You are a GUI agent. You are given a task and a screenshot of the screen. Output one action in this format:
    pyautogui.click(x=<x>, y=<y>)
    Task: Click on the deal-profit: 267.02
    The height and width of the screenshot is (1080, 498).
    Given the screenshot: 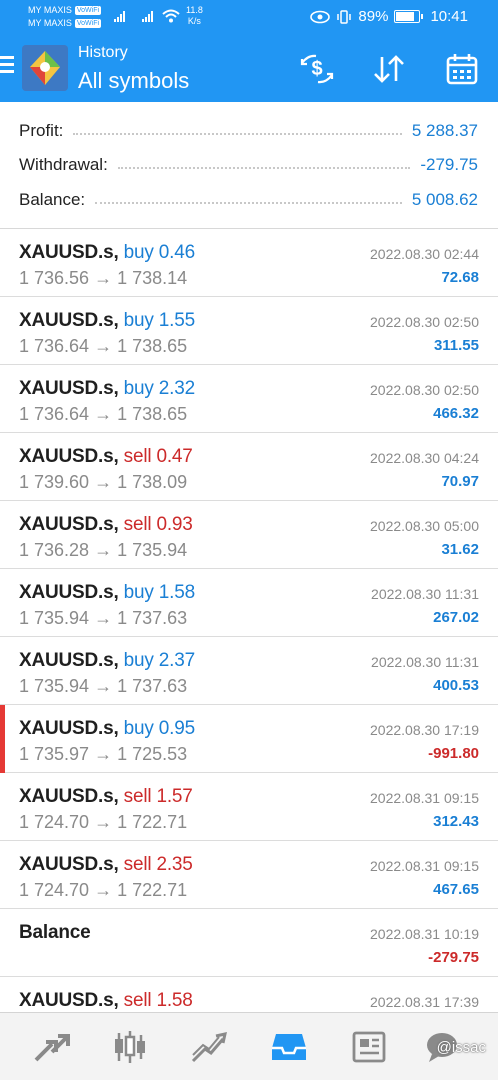 What is the action you would take?
    pyautogui.click(x=456, y=617)
    